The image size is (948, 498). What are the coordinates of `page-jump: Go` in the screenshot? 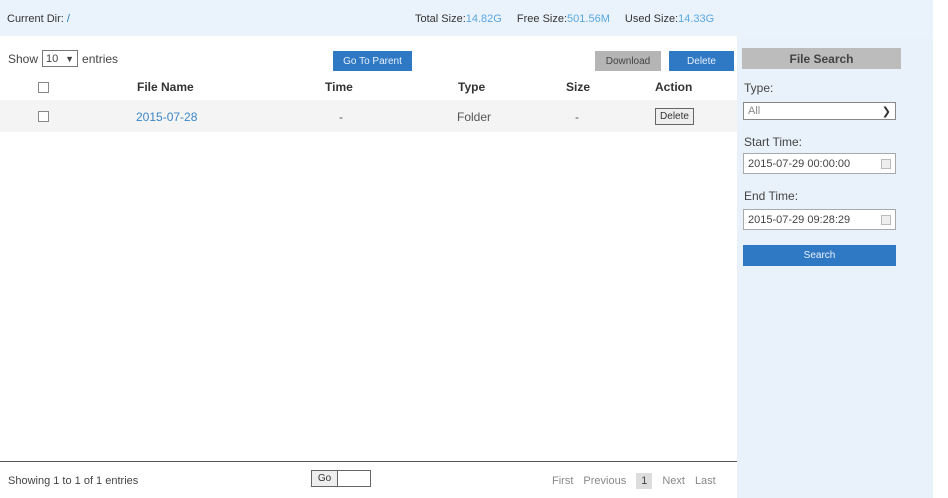 It's located at (341, 478).